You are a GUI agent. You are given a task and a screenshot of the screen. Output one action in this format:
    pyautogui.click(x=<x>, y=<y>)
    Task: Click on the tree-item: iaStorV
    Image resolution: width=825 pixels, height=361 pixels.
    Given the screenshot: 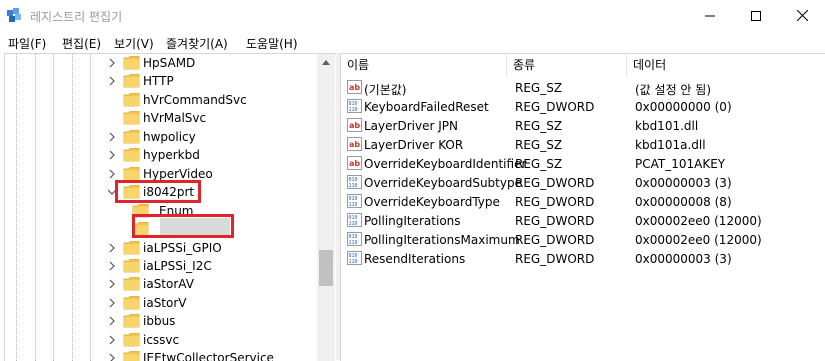 What is the action you would take?
    pyautogui.click(x=161, y=303)
    